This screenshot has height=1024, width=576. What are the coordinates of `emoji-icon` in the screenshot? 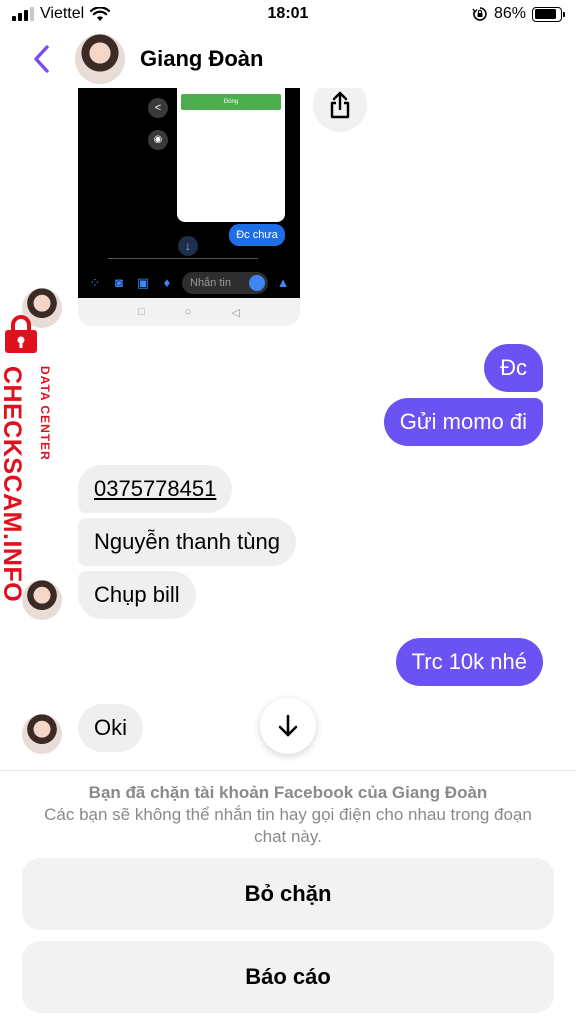 It's located at (257, 283).